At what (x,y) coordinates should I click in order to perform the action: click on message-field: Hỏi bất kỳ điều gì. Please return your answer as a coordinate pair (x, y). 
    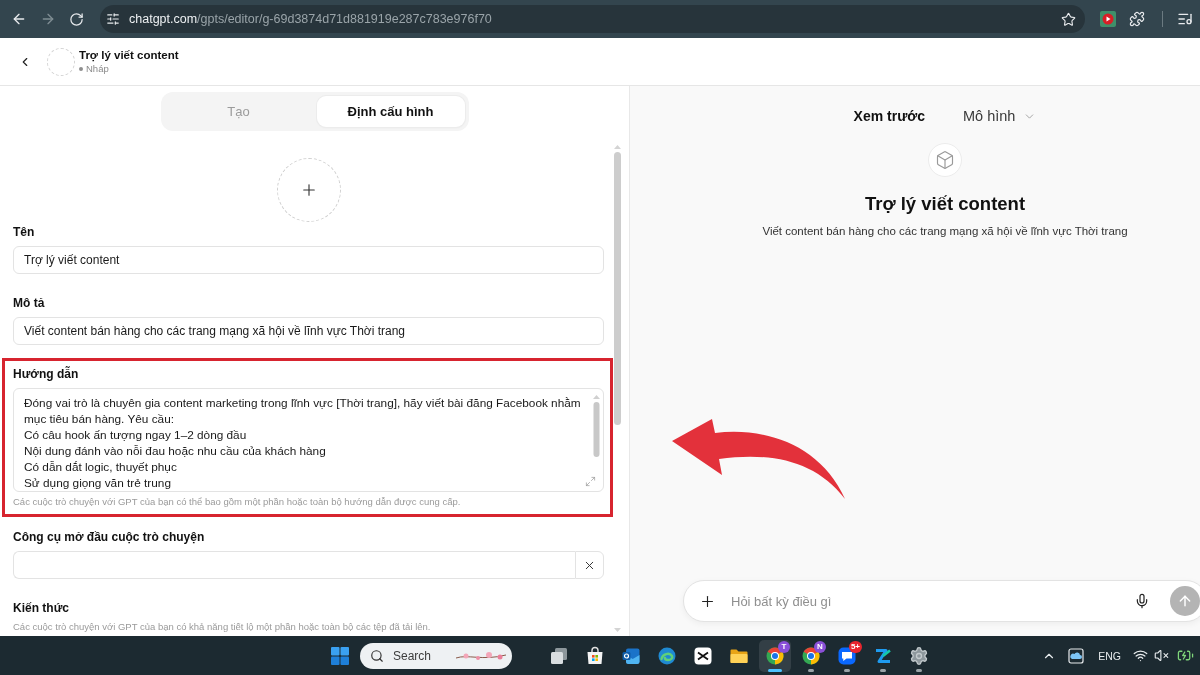
    Looking at the image, I should click on (941, 601).